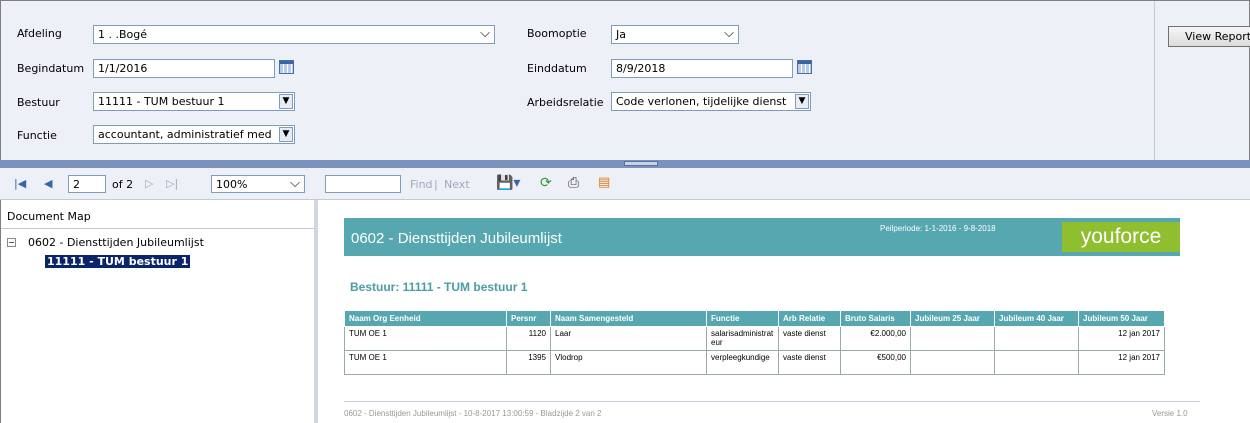 Image resolution: width=1250 pixels, height=423 pixels. Describe the element at coordinates (557, 68) in the screenshot. I see `einddatum-label: Einddatum` at that location.